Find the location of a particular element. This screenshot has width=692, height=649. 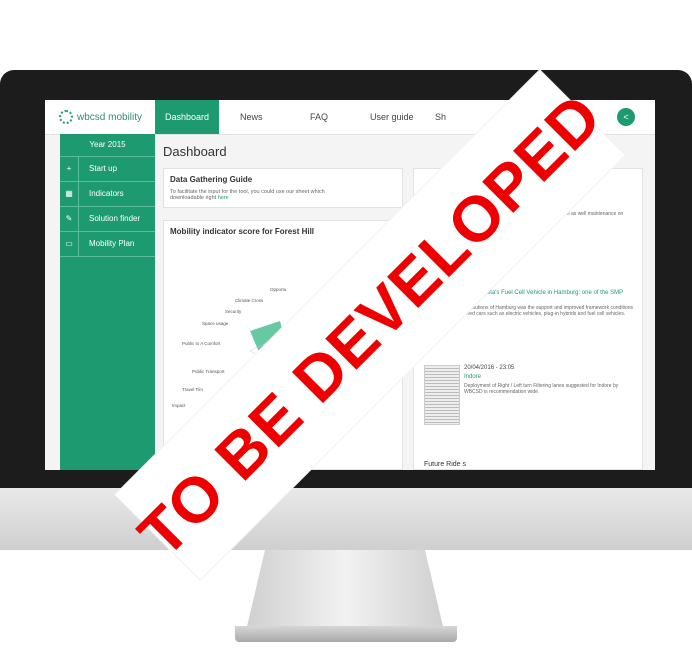

tab-dashboard: Dashboard is located at coordinates (187, 117).